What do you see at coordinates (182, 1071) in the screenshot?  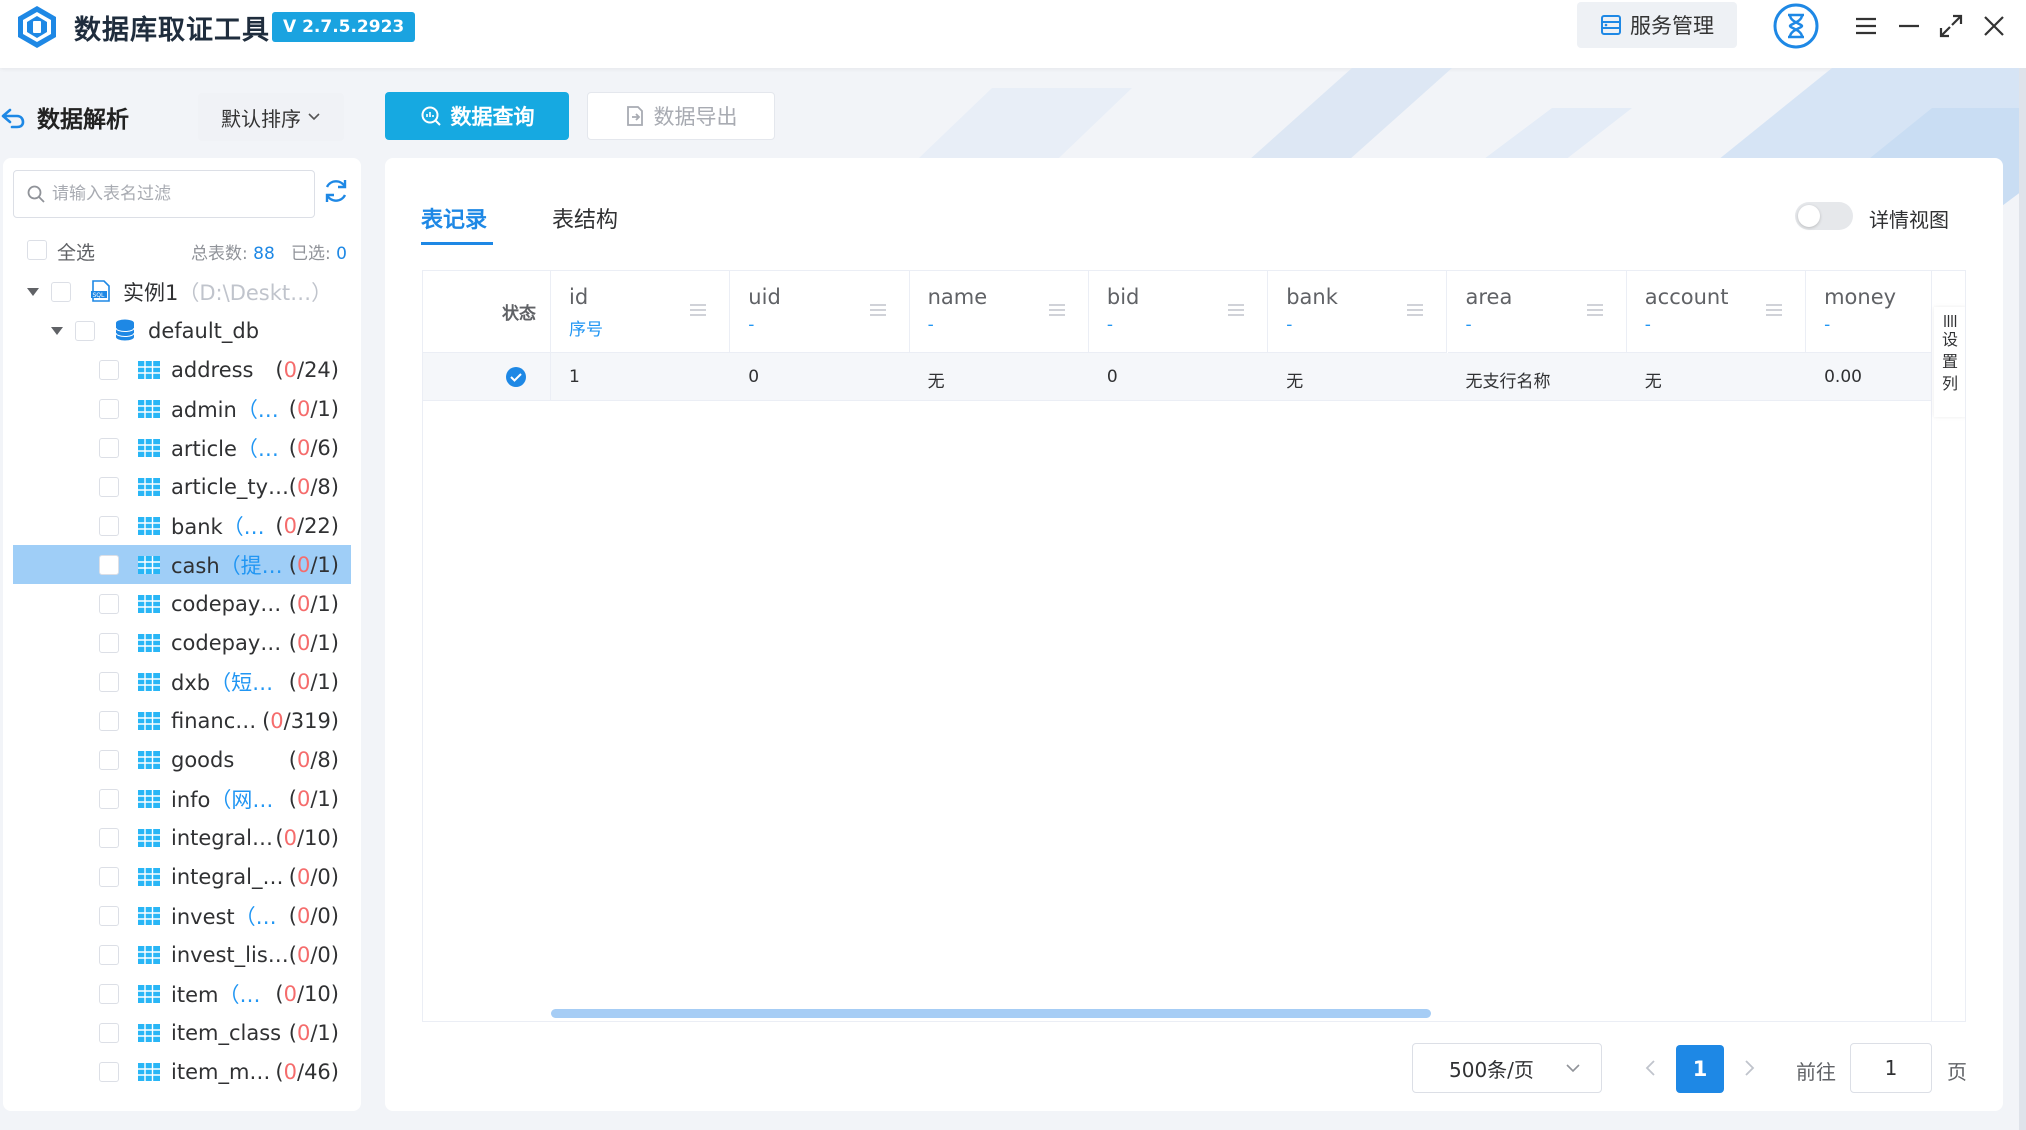 I see `tree-table-item: item_m… (0/46)` at bounding box center [182, 1071].